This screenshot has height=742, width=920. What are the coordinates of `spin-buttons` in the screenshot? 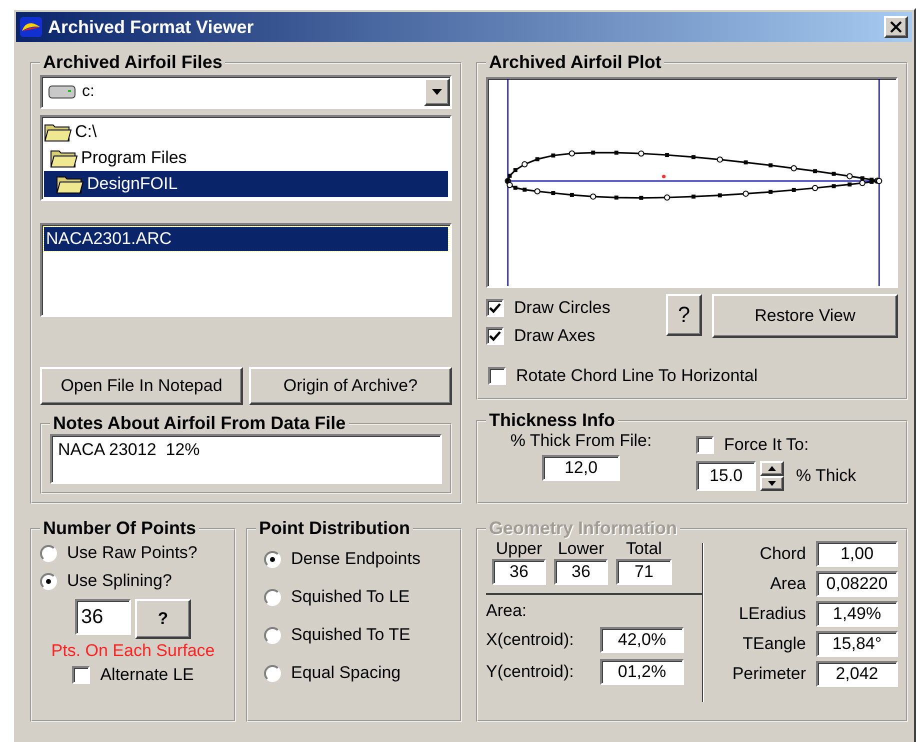 It's located at (772, 476).